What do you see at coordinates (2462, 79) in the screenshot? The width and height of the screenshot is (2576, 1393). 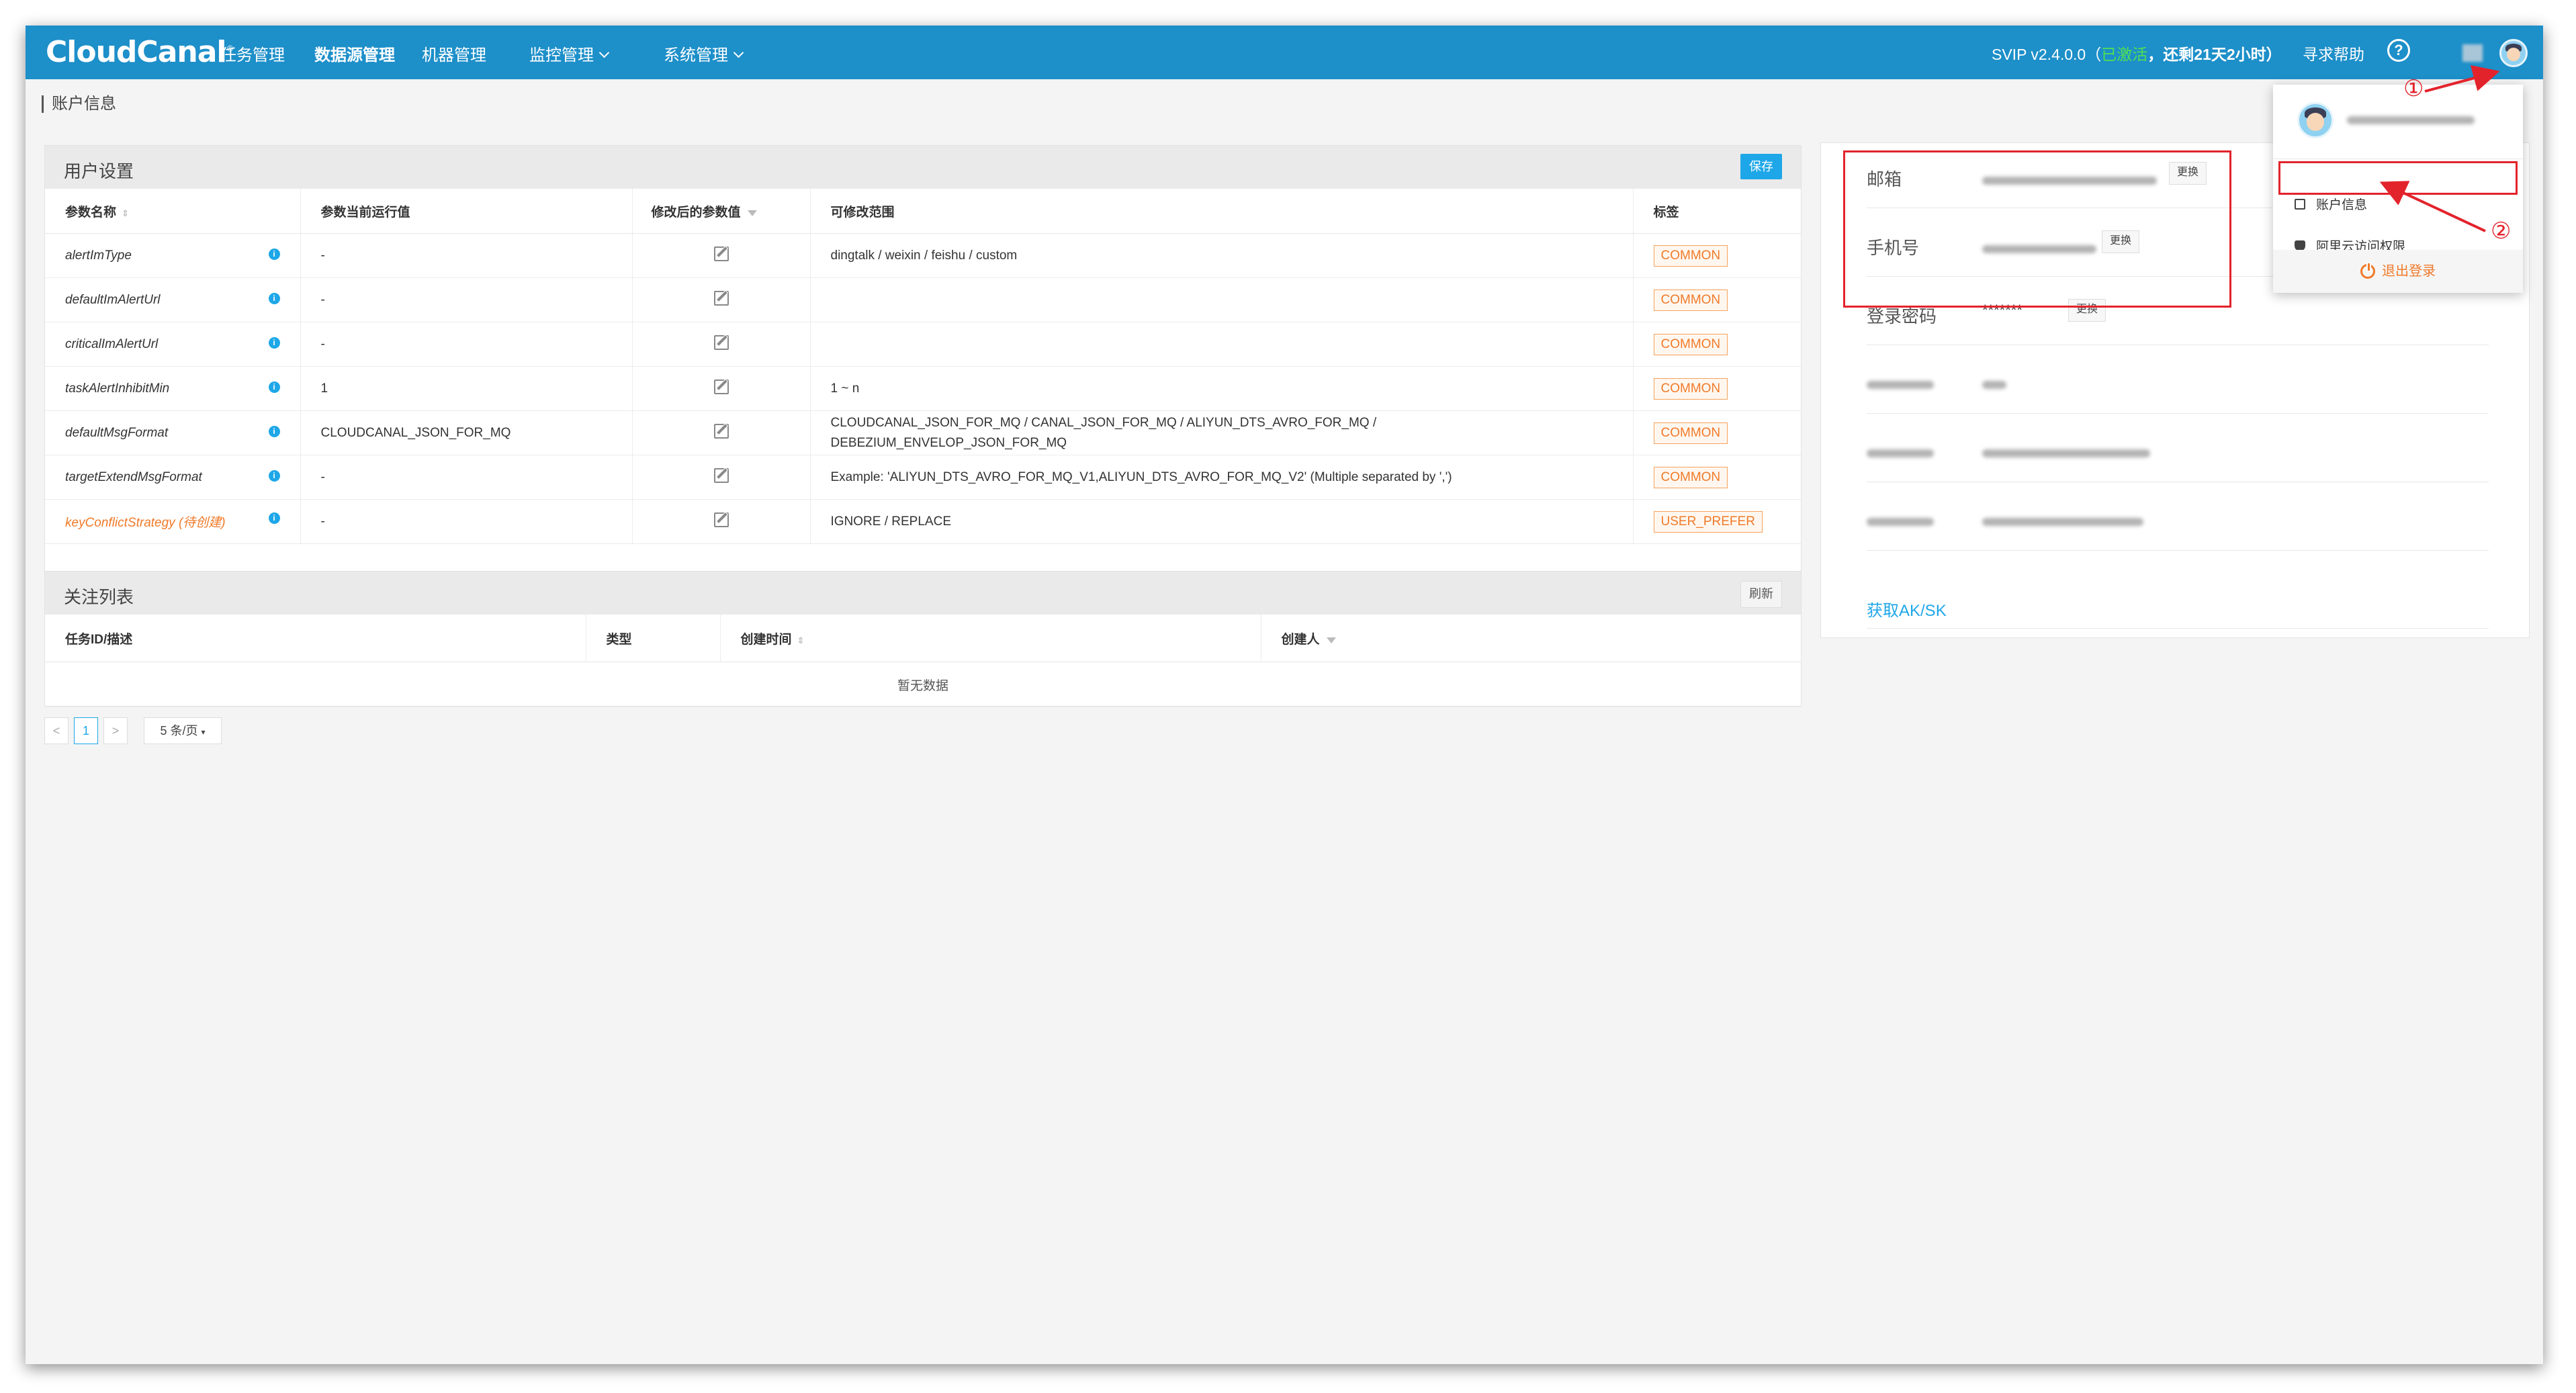 I see `arrow-to-avatar` at bounding box center [2462, 79].